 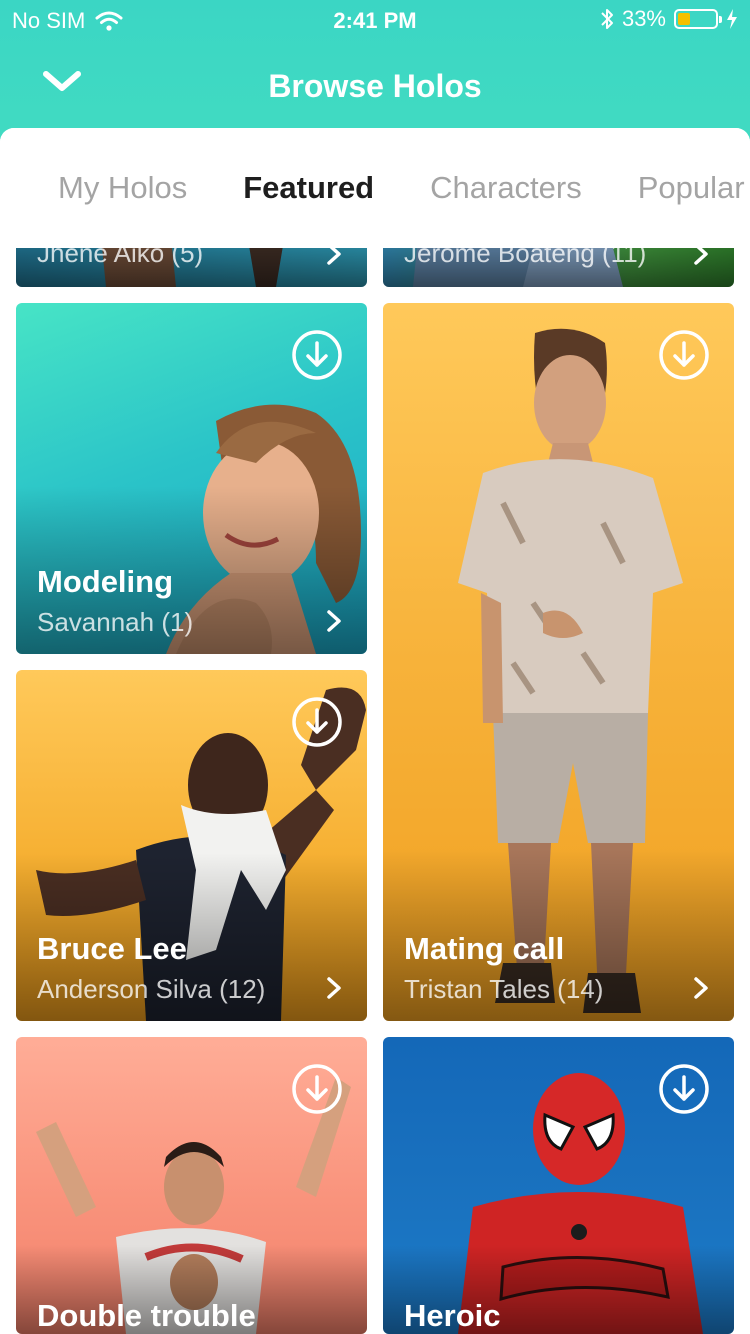 I want to click on card-subtitle: Tristan Tales (14), so click(x=504, y=989).